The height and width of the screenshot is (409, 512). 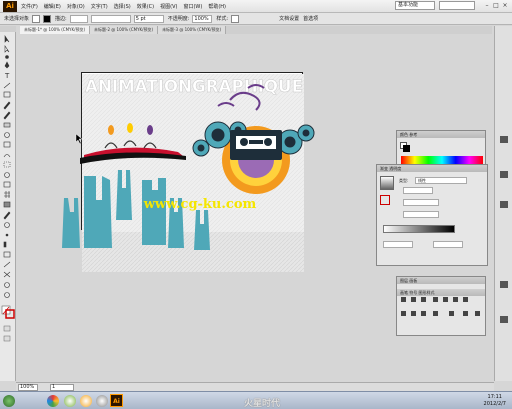 What do you see at coordinates (222, 19) in the screenshot?
I see `style-label: 样式:` at bounding box center [222, 19].